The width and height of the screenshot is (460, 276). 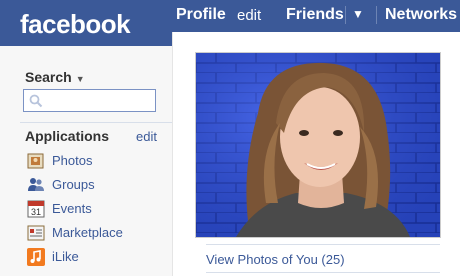 What do you see at coordinates (358, 14) in the screenshot?
I see `friends-dropdown-arrow-icon: ▼` at bounding box center [358, 14].